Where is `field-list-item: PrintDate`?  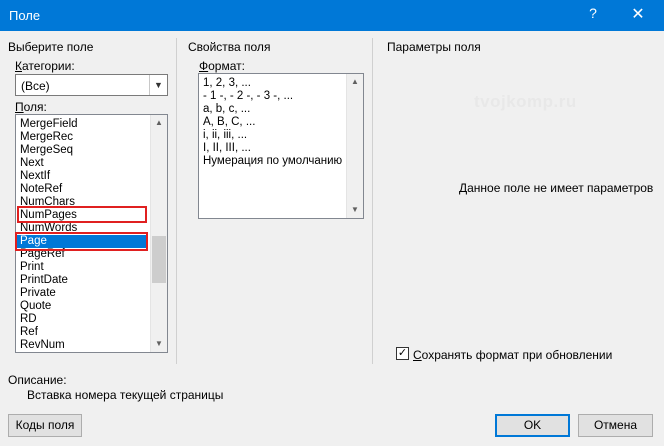
field-list-item: PrintDate is located at coordinates (83, 280).